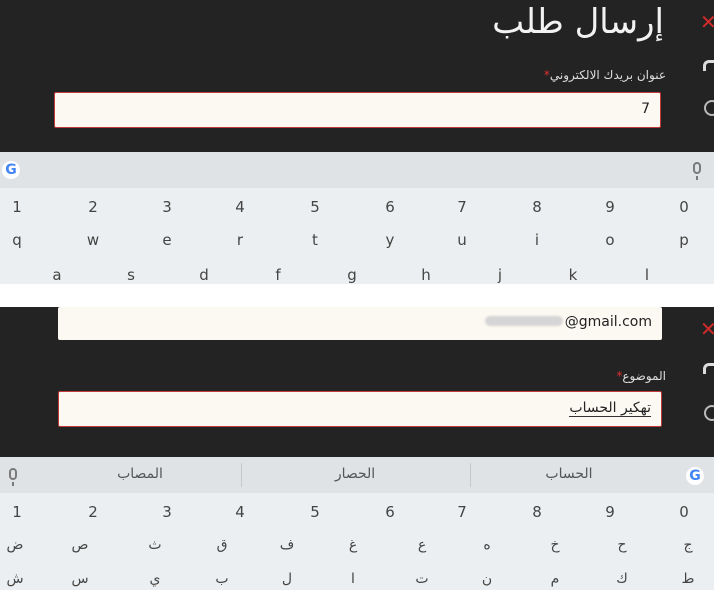 This screenshot has height=590, width=714. What do you see at coordinates (17, 579) in the screenshot?
I see `arabic-letter-key: ش` at bounding box center [17, 579].